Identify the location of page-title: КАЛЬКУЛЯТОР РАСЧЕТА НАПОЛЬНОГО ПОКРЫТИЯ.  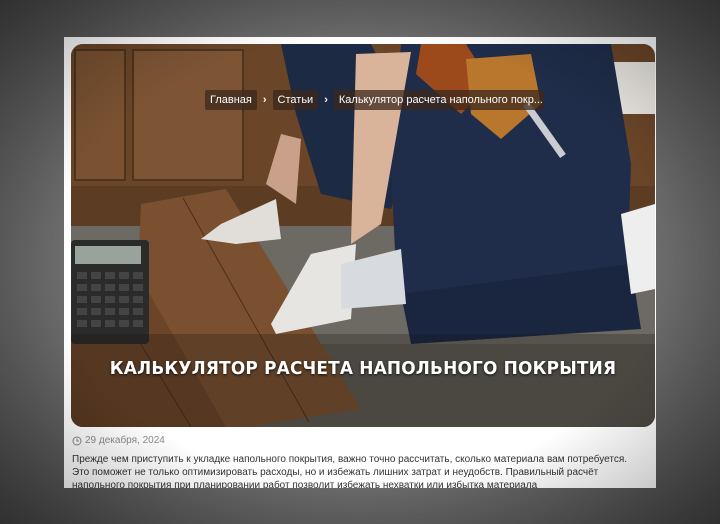
(363, 368).